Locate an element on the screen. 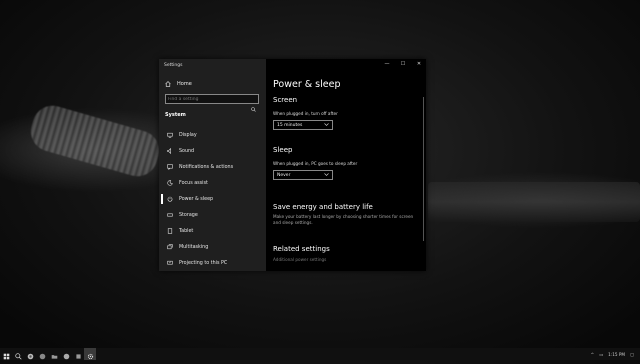 The height and width of the screenshot is (364, 640). spotify-icon is located at coordinates (66, 354).